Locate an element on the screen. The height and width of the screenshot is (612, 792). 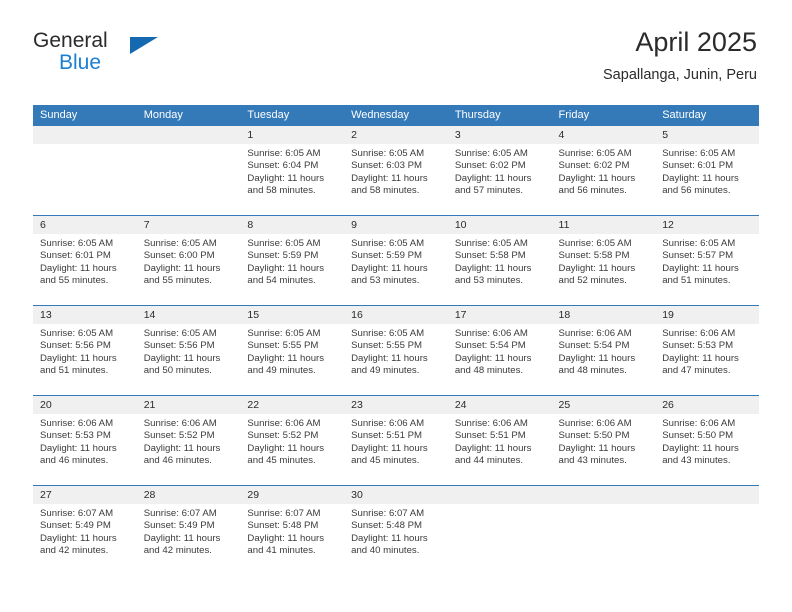
day-number: 9 is located at coordinates (396, 225).